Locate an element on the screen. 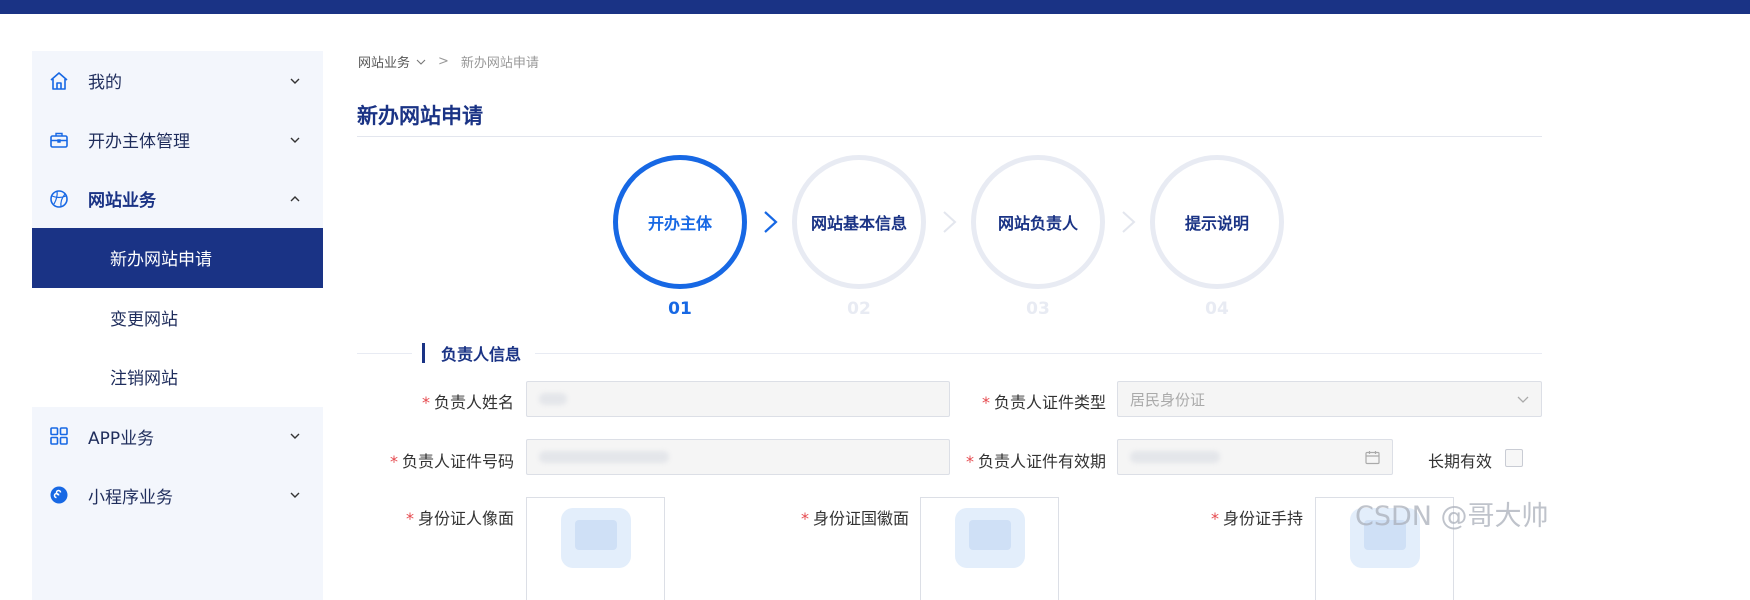 This screenshot has height=600, width=1750. sidebar-item-label: 我的 is located at coordinates (105, 83).